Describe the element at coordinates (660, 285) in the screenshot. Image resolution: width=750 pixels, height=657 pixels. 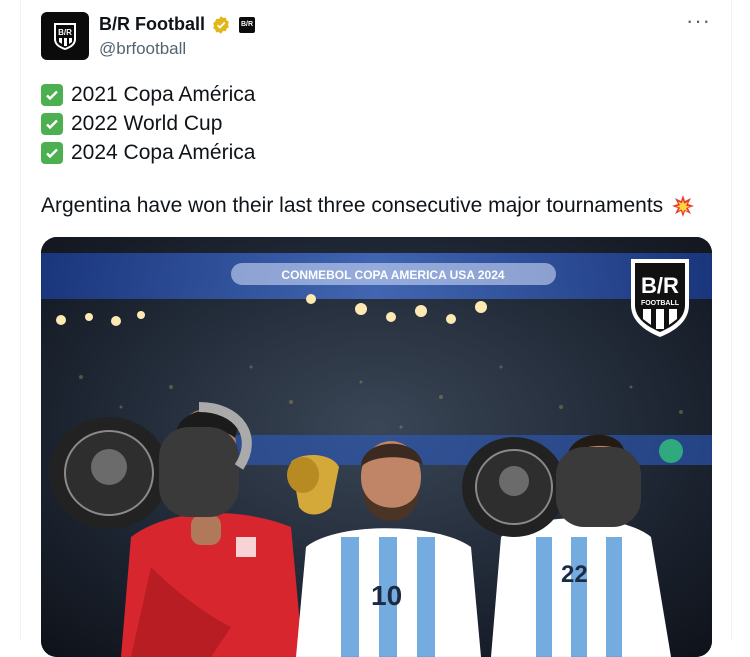
I see `logo-text: B/R` at that location.